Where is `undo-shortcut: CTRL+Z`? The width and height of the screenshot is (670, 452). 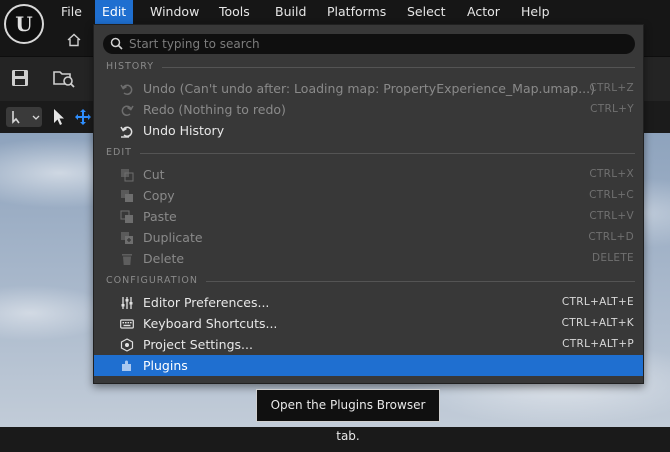
undo-shortcut: CTRL+Z is located at coordinates (611, 88).